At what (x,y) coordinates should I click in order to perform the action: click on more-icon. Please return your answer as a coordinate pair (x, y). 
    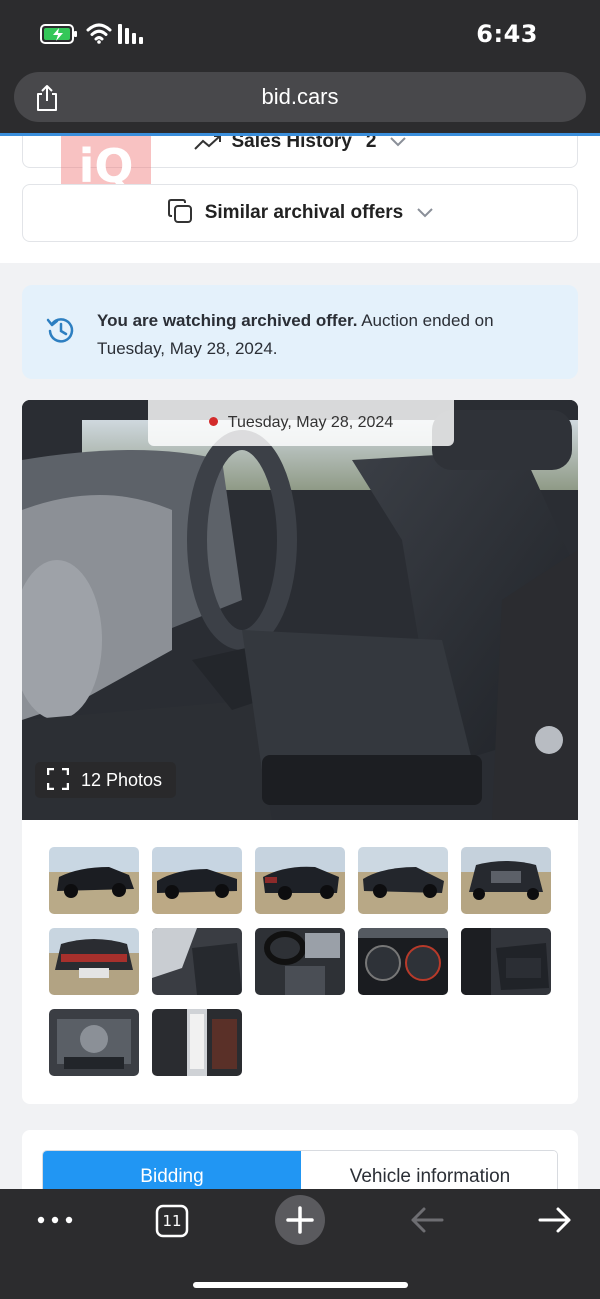
    Looking at the image, I should click on (55, 1220).